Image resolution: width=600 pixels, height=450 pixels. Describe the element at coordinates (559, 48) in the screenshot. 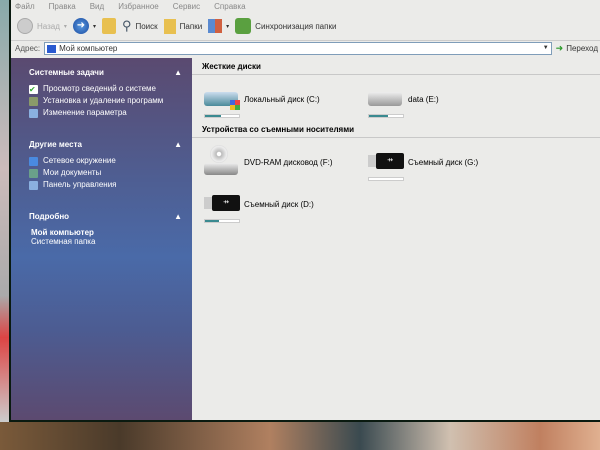

I see `go-arrow-icon: ➜` at that location.